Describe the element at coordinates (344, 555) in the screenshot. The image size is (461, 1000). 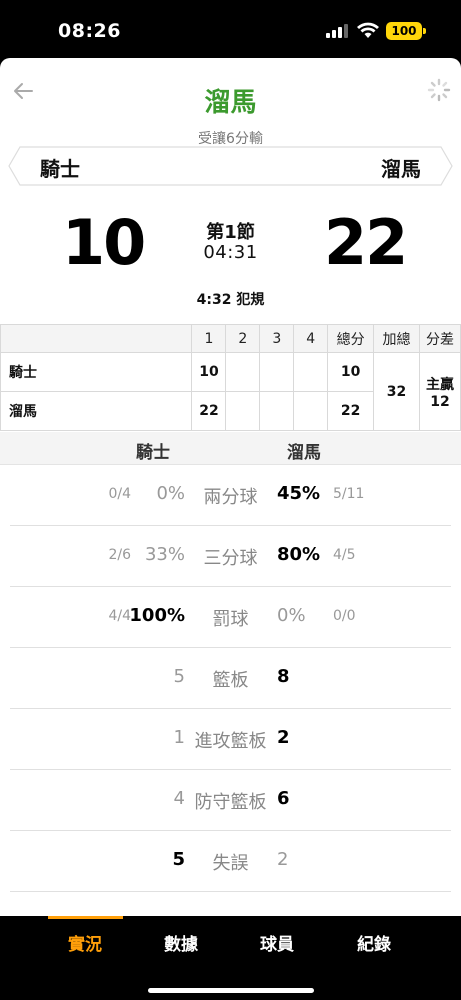
I see `stat-right-detail: 4/5` at that location.